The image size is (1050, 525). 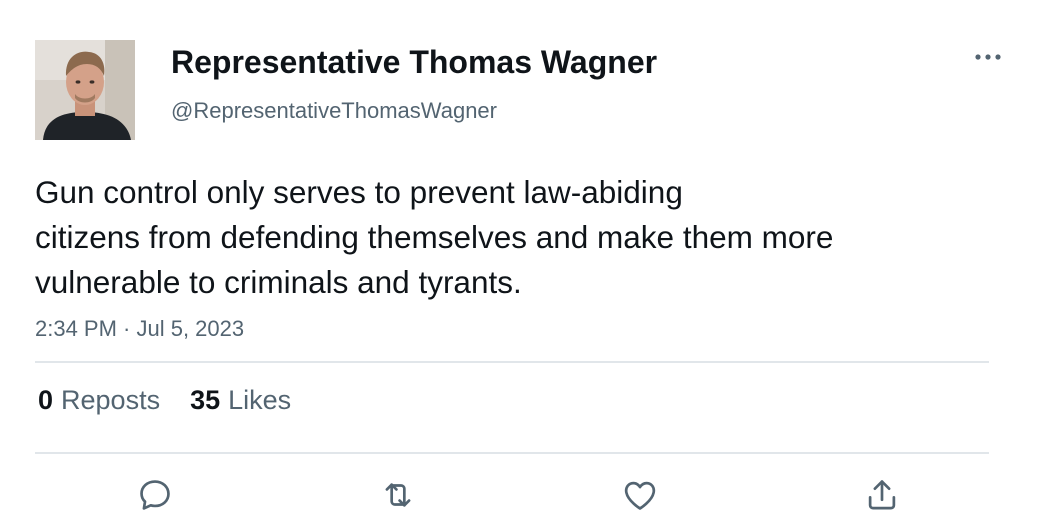 I want to click on share-upload-icon, so click(x=882, y=495).